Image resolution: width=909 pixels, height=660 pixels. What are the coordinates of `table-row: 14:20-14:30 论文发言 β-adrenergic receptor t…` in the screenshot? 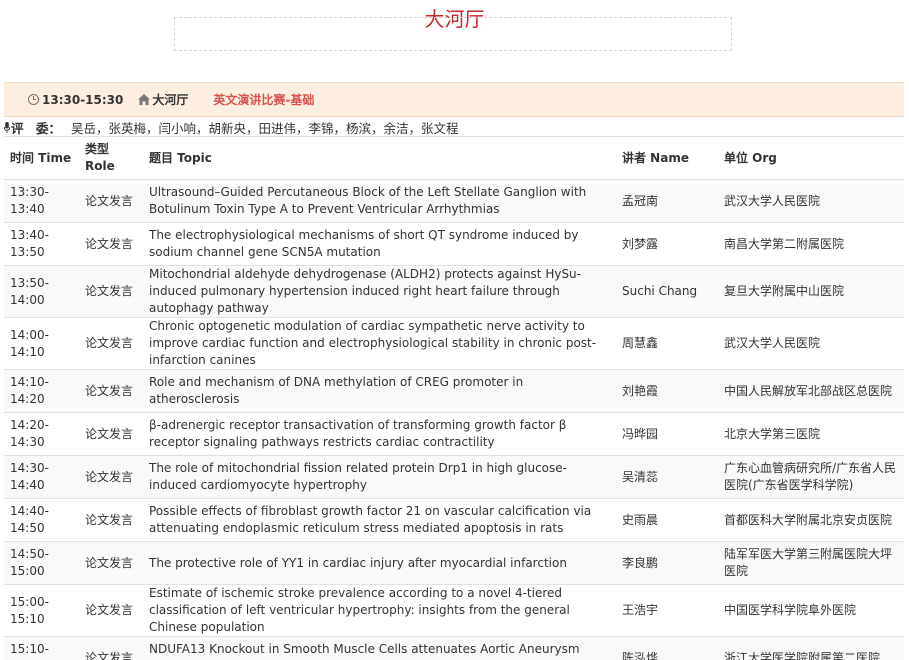 It's located at (454, 434).